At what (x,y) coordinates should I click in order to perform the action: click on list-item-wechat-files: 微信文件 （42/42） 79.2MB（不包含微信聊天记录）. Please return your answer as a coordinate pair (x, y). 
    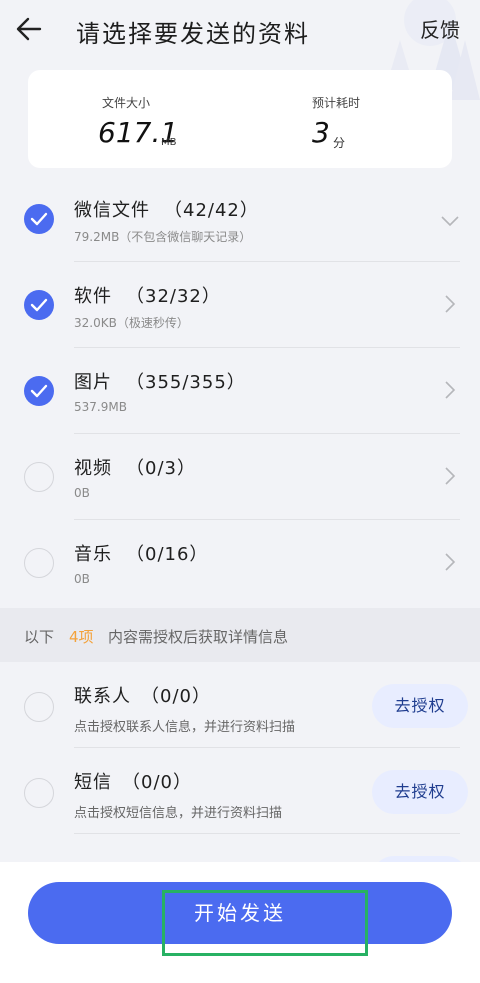
    Looking at the image, I should click on (240, 219).